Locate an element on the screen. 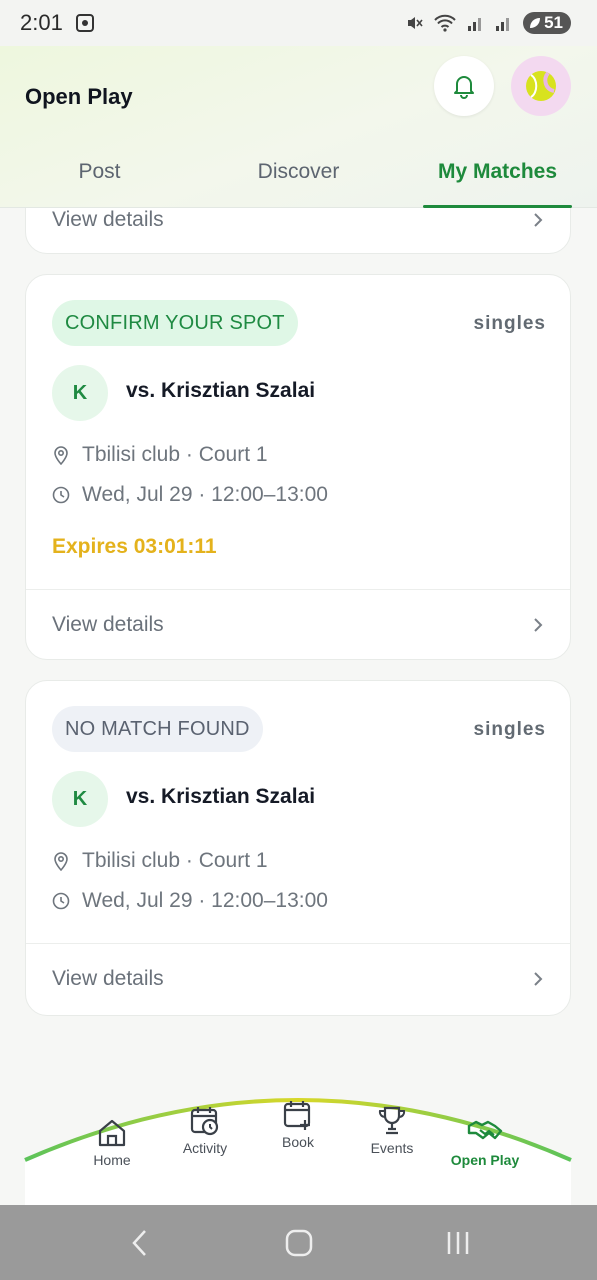  back-chevron-icon is located at coordinates (138, 1242).